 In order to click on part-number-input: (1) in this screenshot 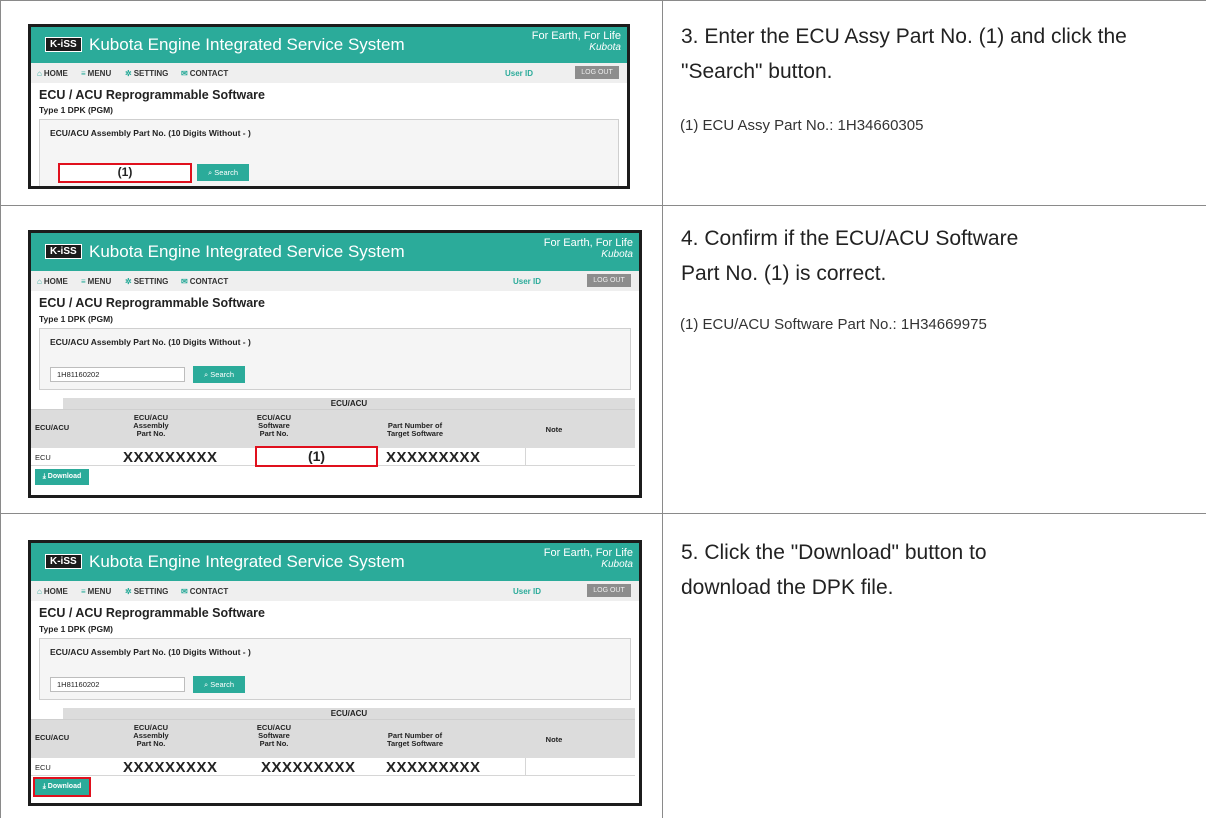, I will do `click(125, 173)`.